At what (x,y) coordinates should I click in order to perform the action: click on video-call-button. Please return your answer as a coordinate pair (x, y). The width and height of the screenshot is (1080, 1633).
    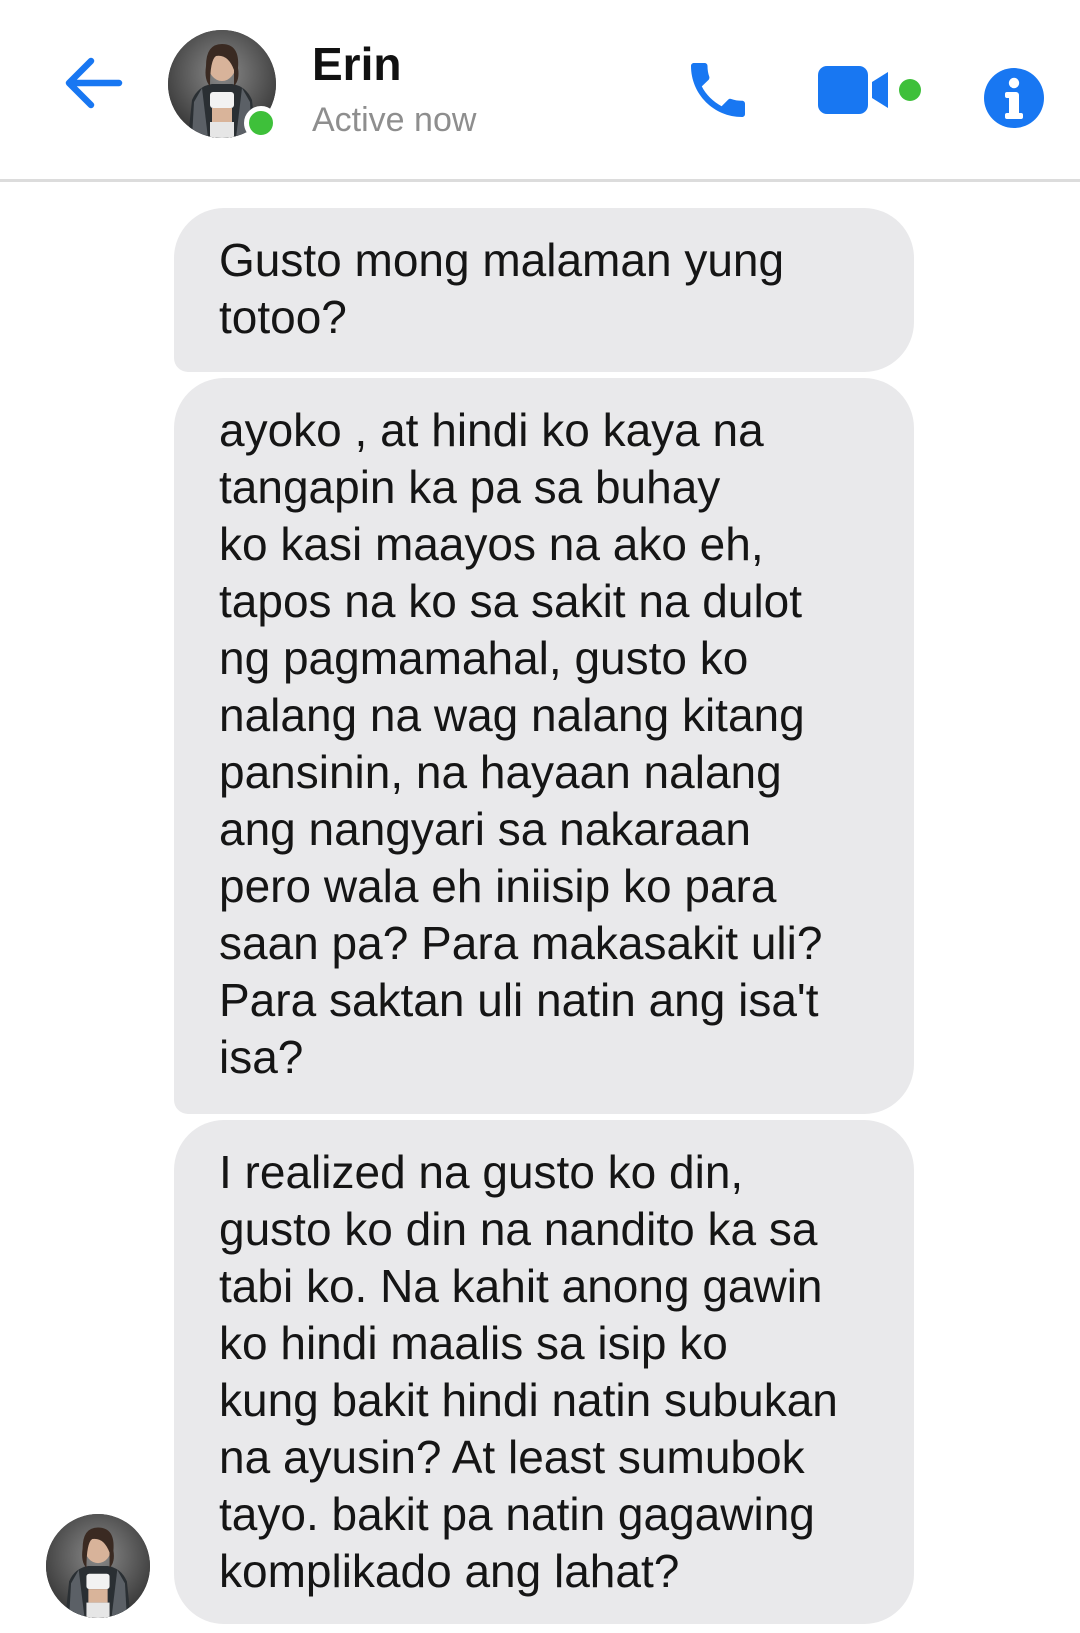
    Looking at the image, I should click on (876, 90).